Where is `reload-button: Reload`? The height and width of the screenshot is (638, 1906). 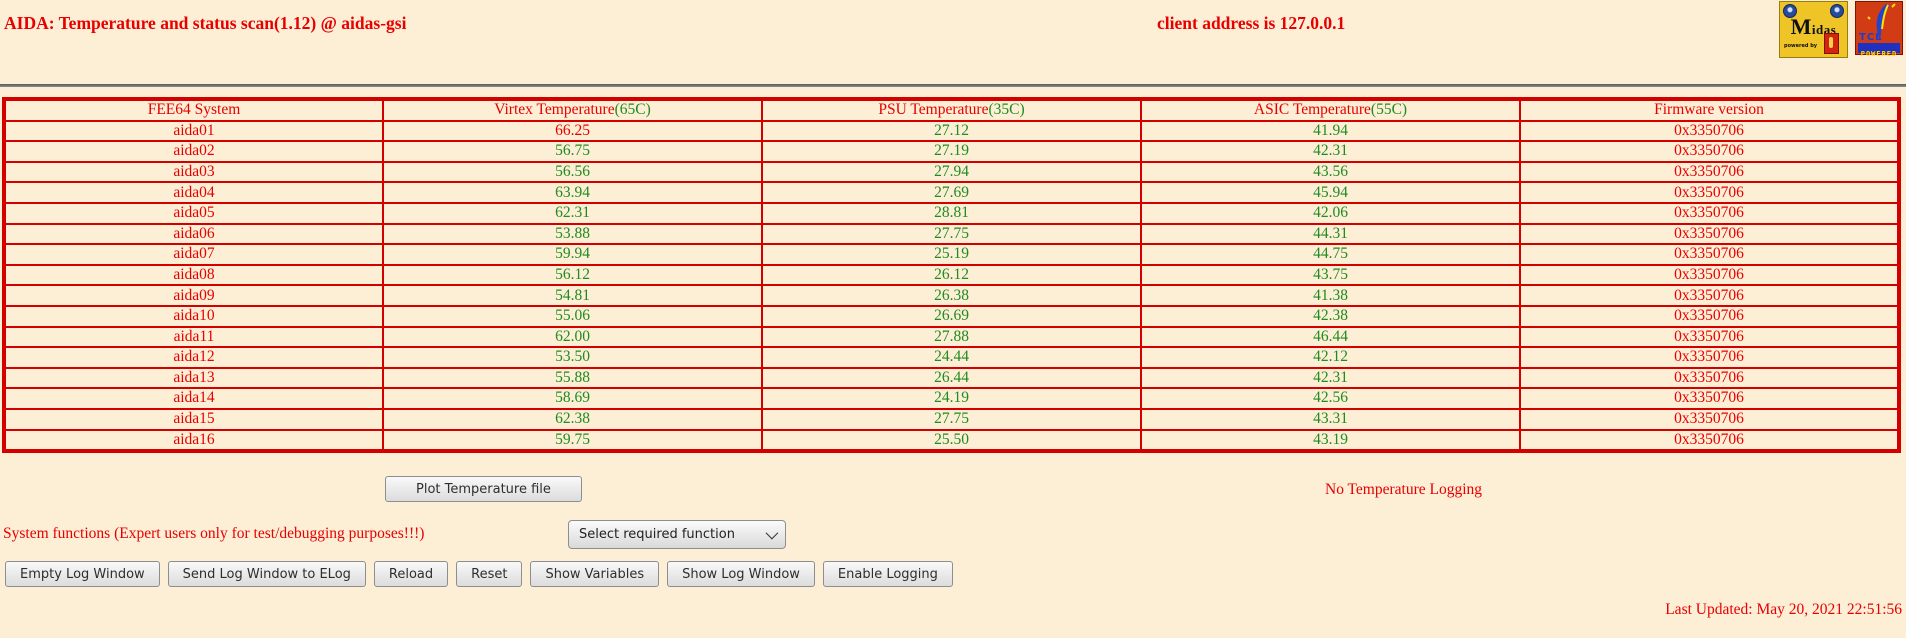
reload-button: Reload is located at coordinates (411, 574).